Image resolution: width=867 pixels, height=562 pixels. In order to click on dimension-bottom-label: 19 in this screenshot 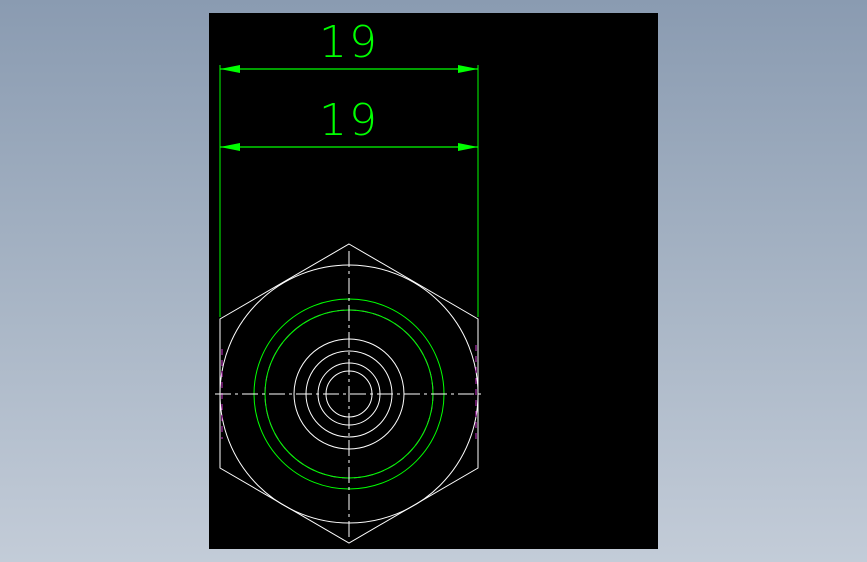, I will do `click(349, 120)`.